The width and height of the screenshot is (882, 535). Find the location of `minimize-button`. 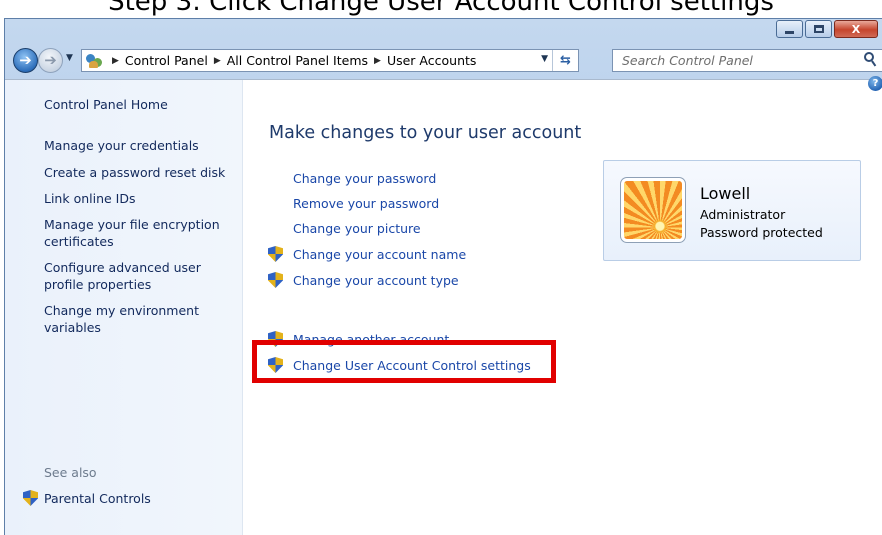

minimize-button is located at coordinates (789, 29).